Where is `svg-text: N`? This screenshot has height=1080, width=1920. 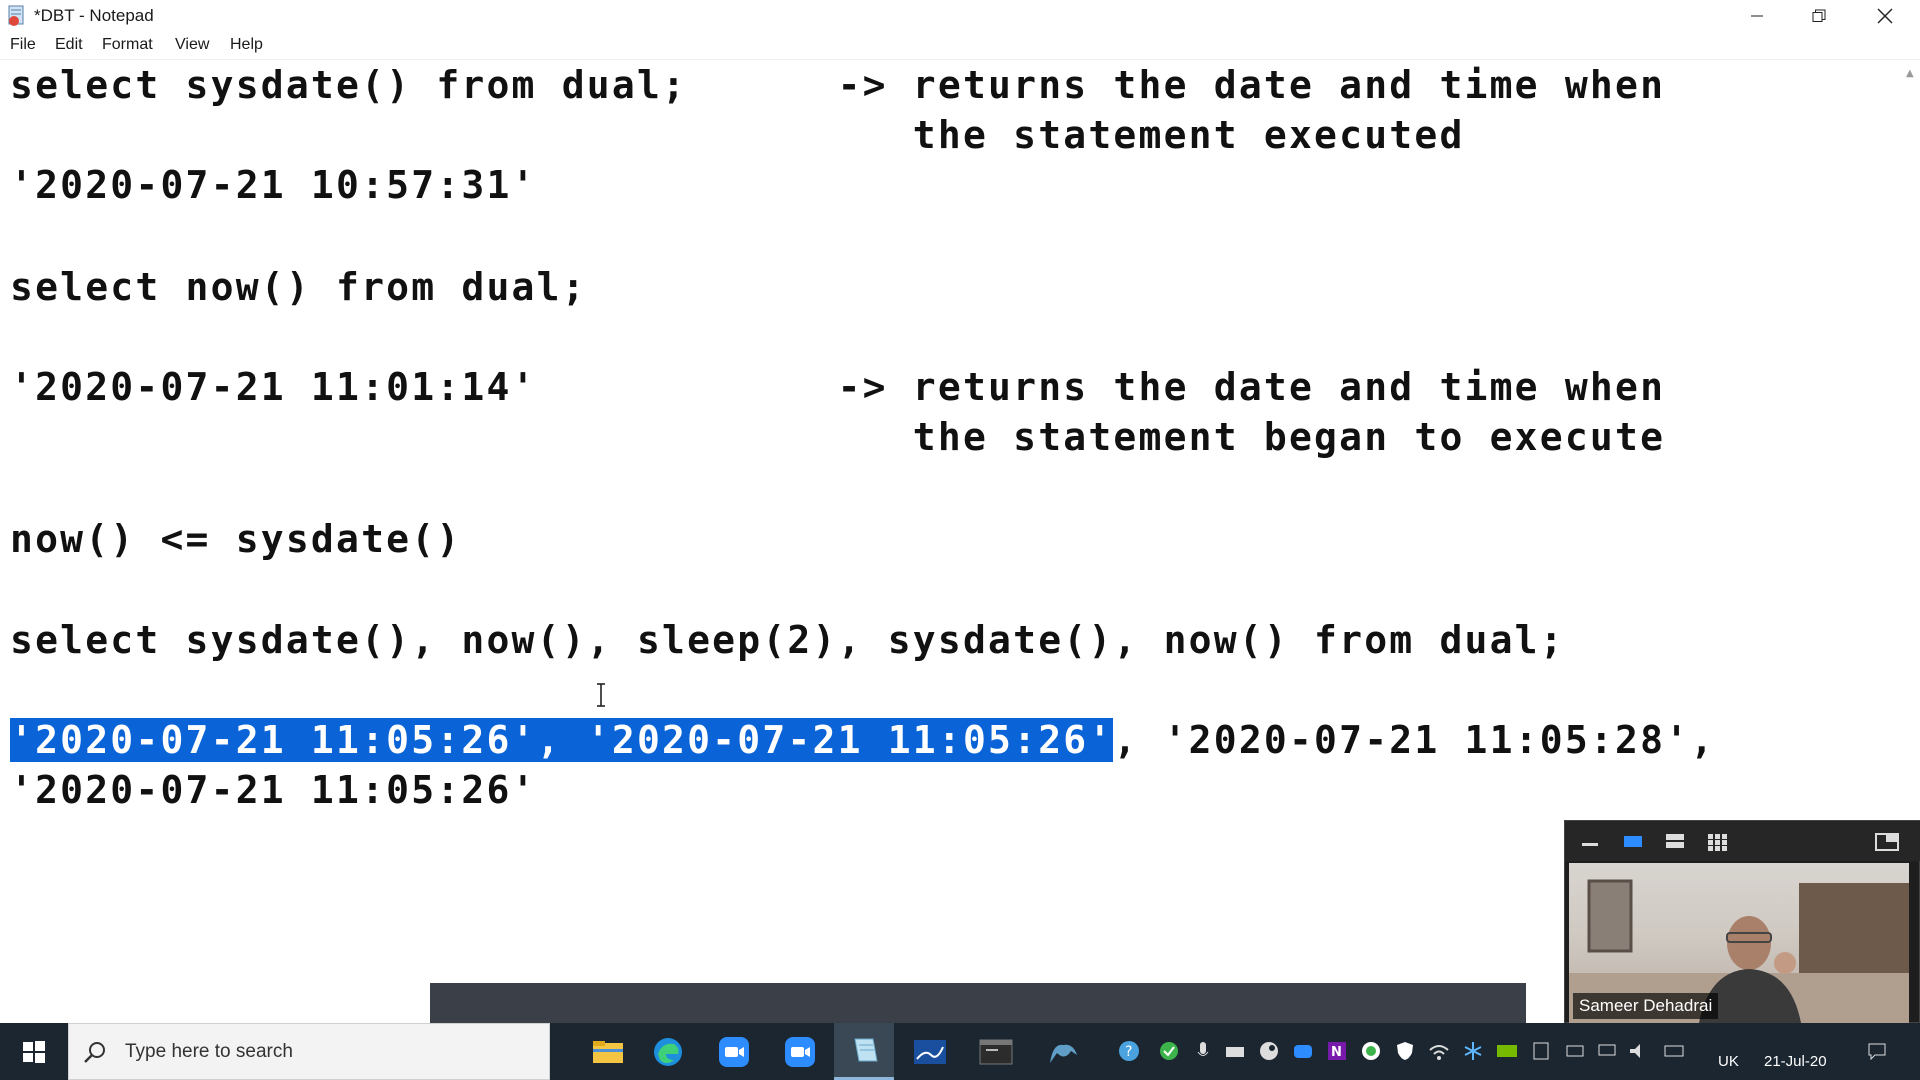
svg-text: N is located at coordinates (1336, 1052).